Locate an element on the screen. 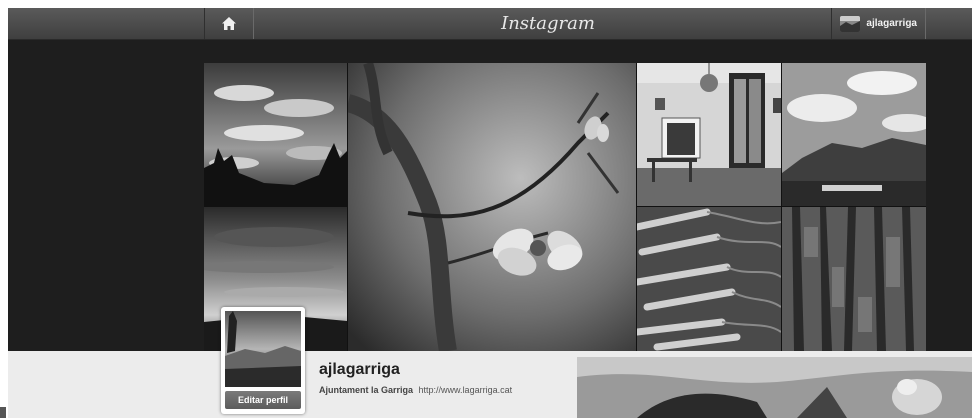 The height and width of the screenshot is (418, 978). home-icon is located at coordinates (229, 23).